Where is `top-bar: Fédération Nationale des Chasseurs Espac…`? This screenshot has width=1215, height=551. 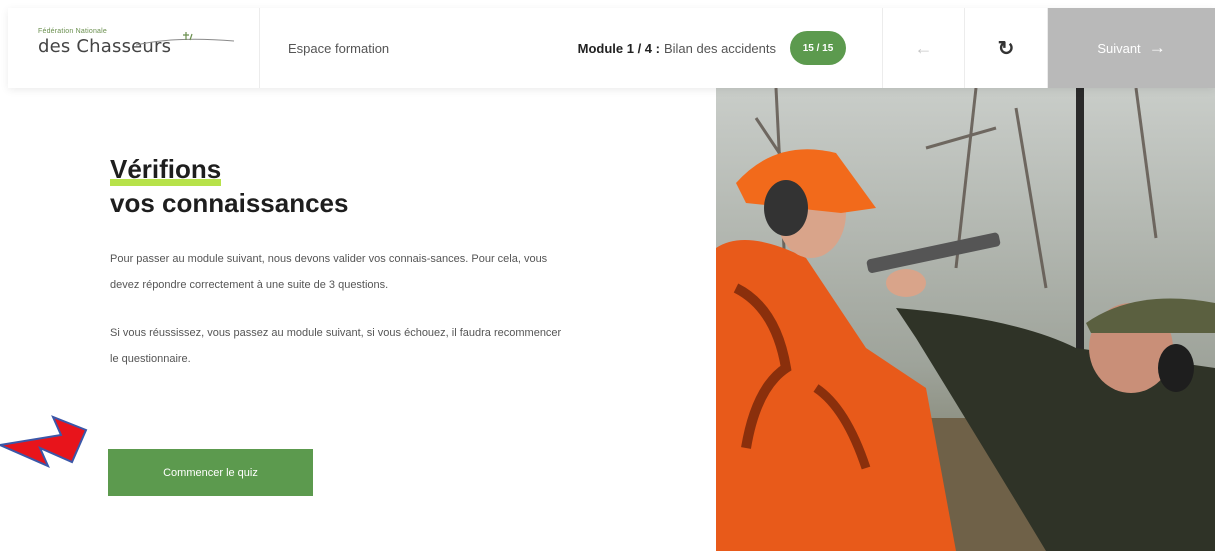 top-bar: Fédération Nationale des Chasseurs Espac… is located at coordinates (611, 48).